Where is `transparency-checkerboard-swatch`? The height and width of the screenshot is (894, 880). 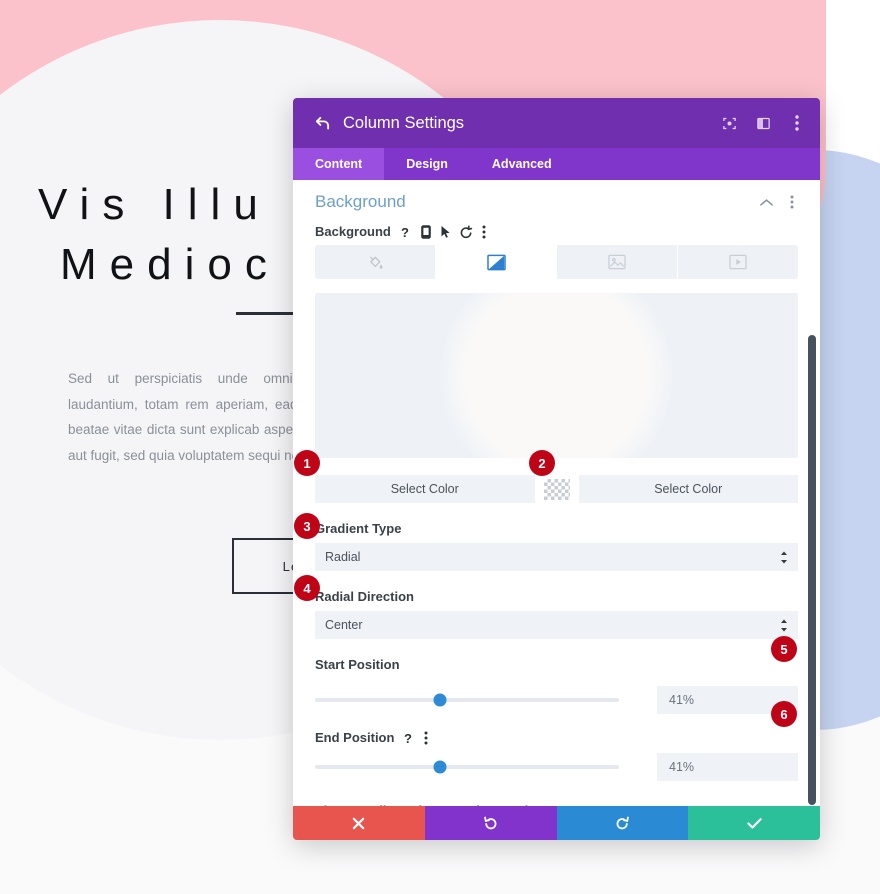
transparency-checkerboard-swatch is located at coordinates (556, 489).